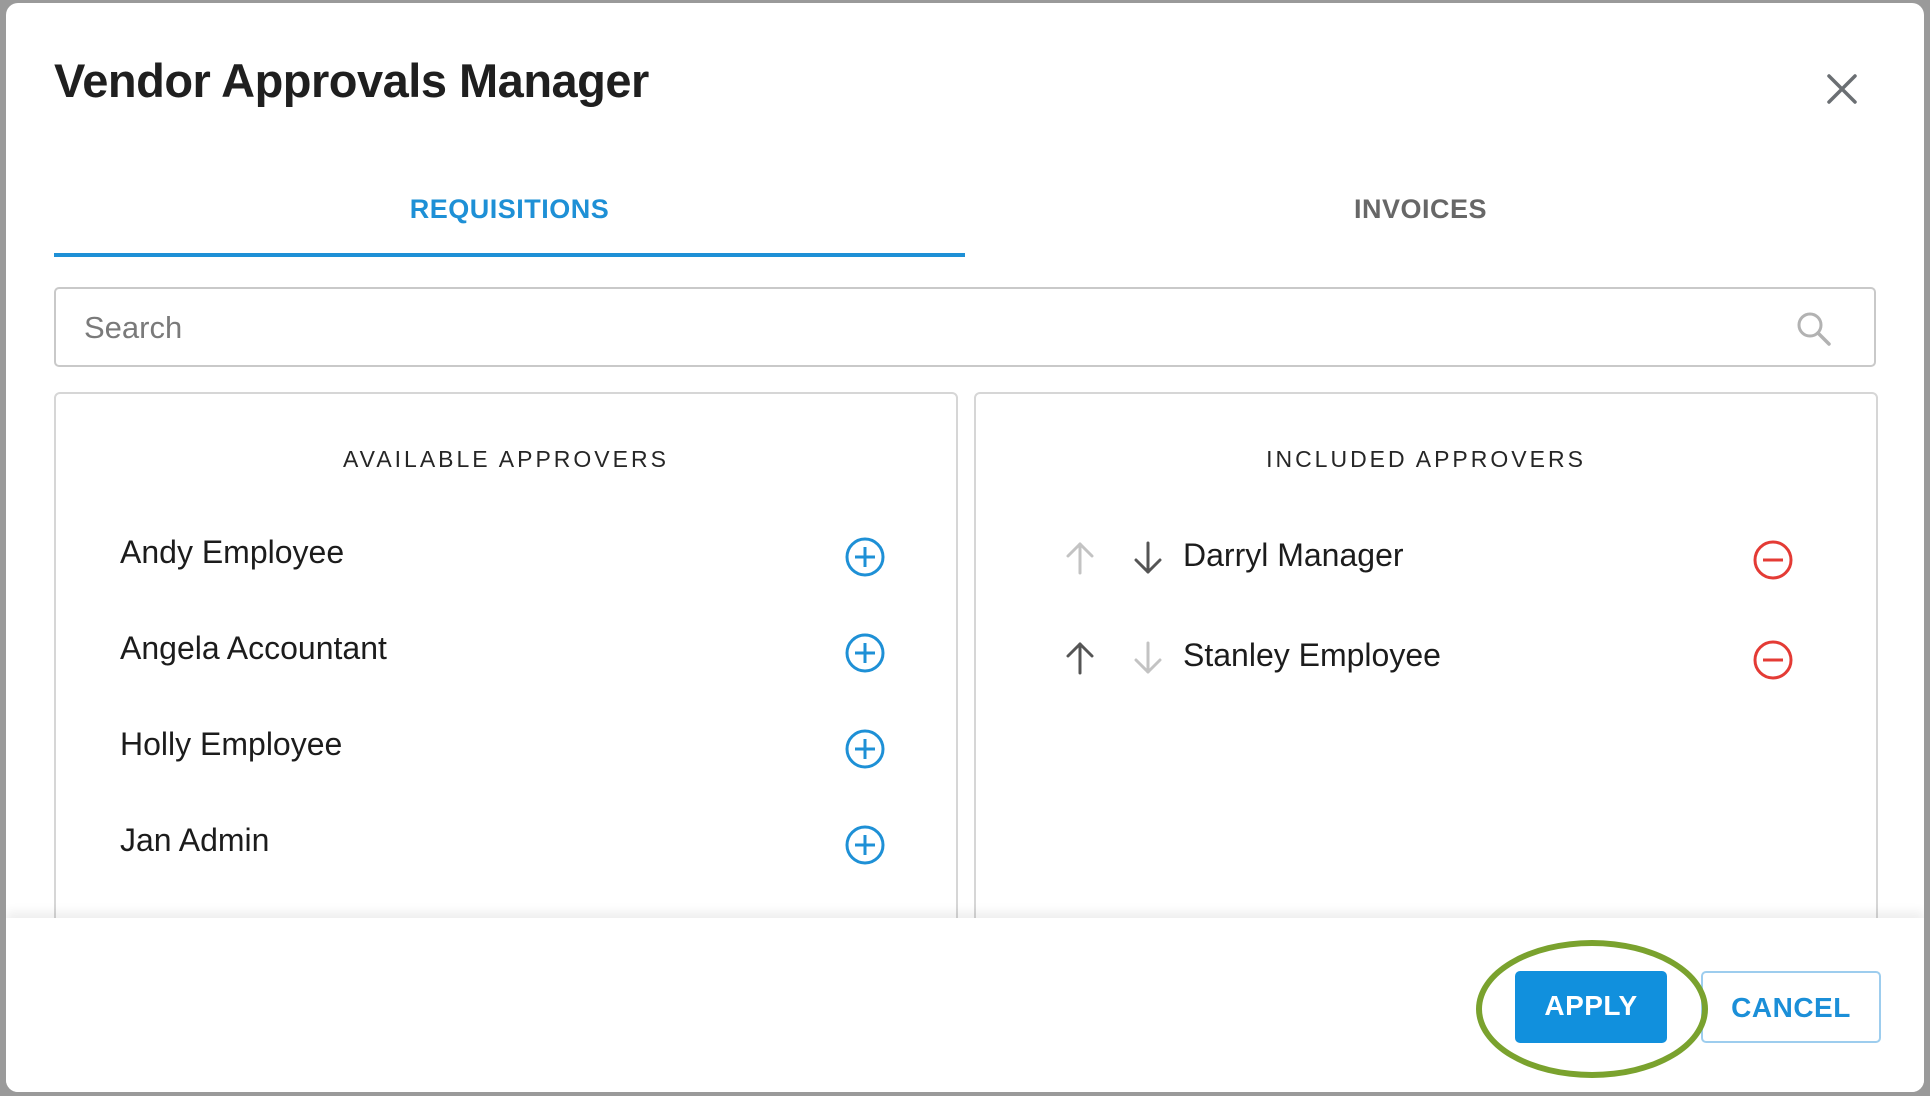 The height and width of the screenshot is (1096, 1930). What do you see at coordinates (1426, 459) in the screenshot?
I see `included-approvers-title: INCLUDED APPROVERS` at bounding box center [1426, 459].